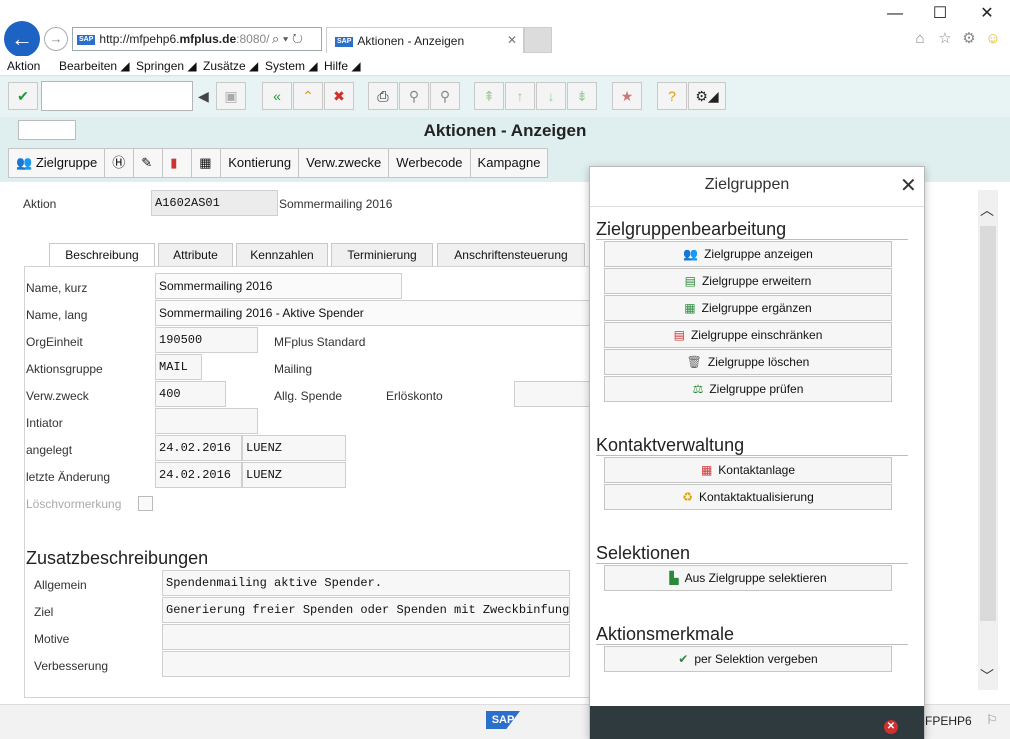  Describe the element at coordinates (520, 96) in the screenshot. I see `previous-page-icon: ↑` at that location.